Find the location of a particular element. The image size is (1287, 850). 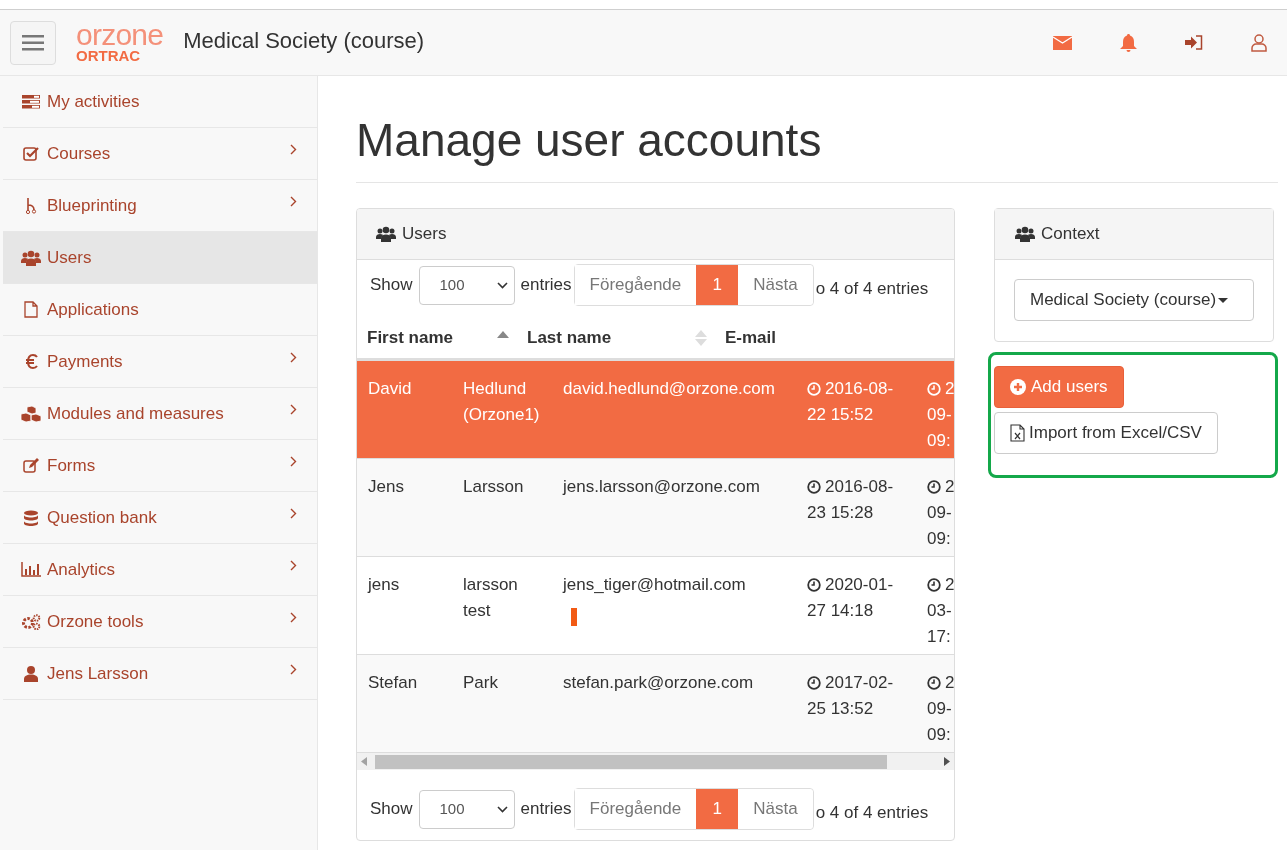

edit-icon is located at coordinates (31, 465).